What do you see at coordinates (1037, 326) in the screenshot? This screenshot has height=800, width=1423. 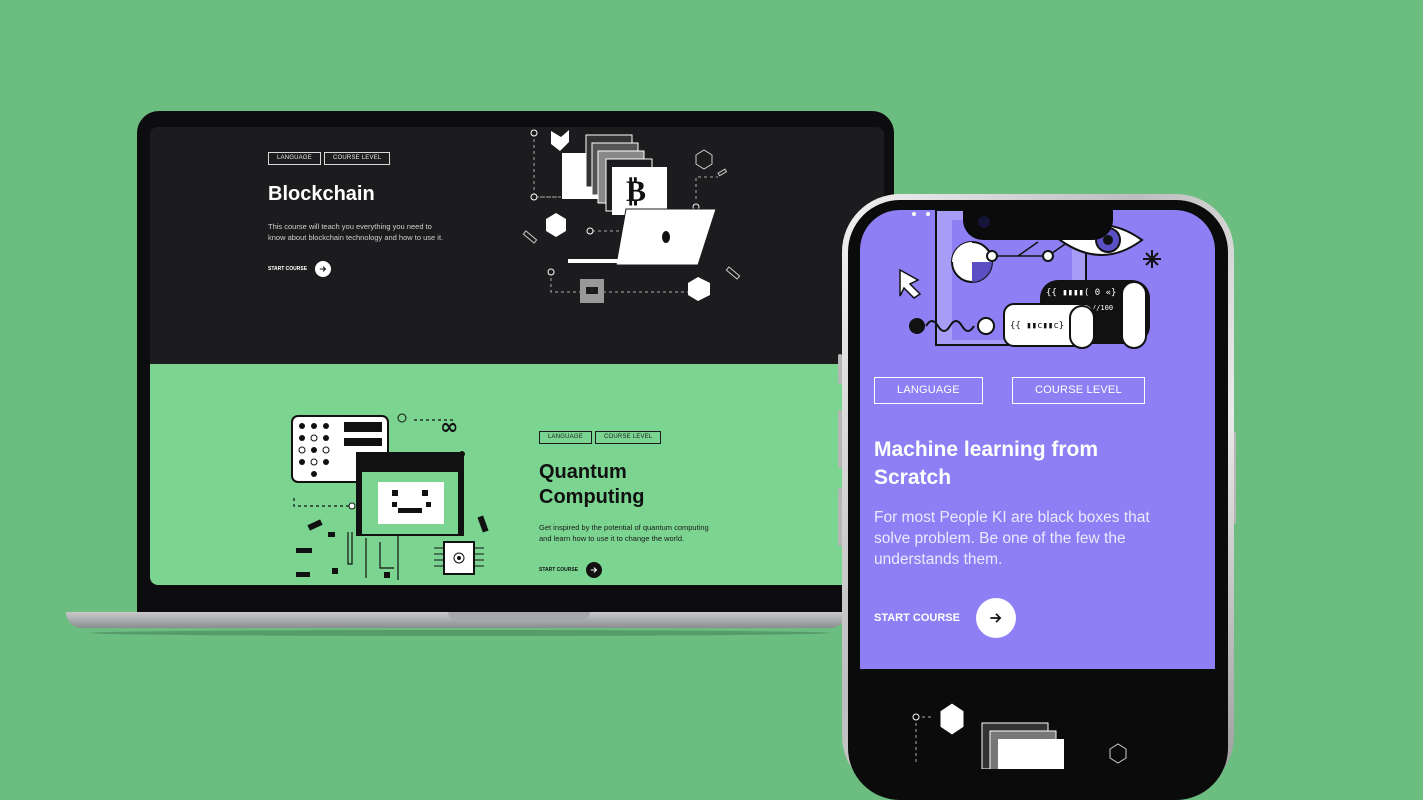 I see `illustration-code-label: {{ ▮▮c▮▮c}` at bounding box center [1037, 326].